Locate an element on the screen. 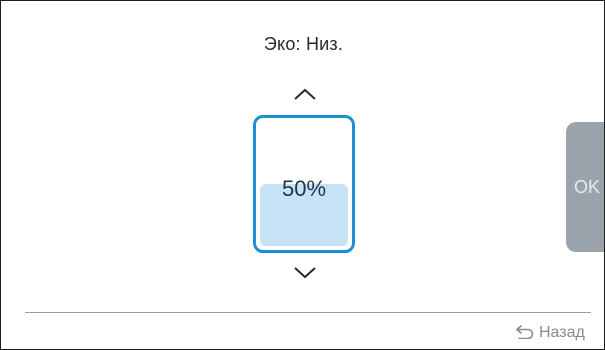 This screenshot has height=350, width=605. level-value: 50% is located at coordinates (304, 188).